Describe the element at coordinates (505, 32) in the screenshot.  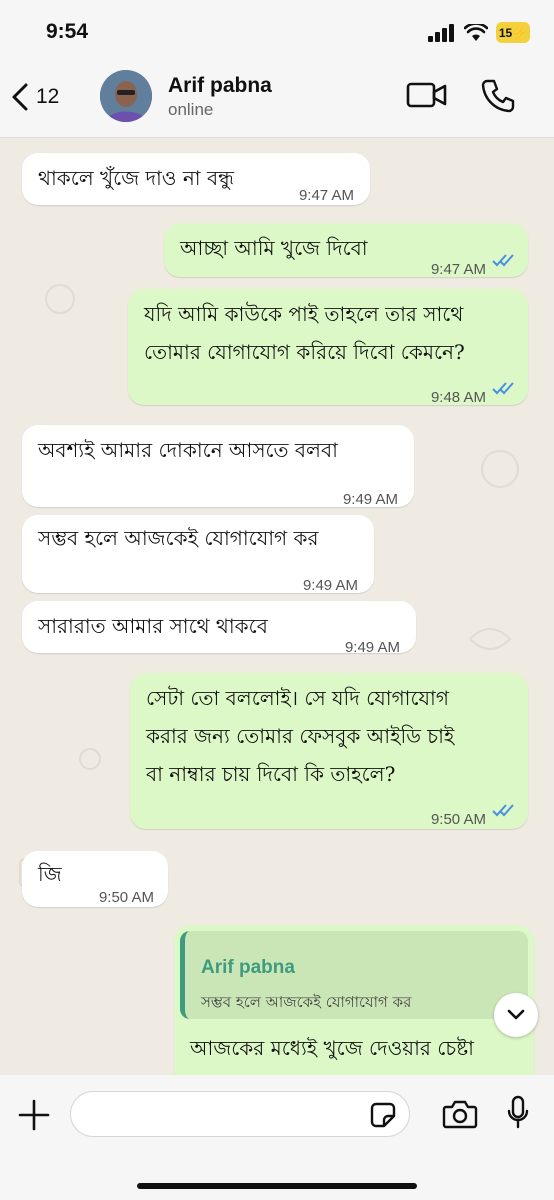
I see `battery-level: 15` at that location.